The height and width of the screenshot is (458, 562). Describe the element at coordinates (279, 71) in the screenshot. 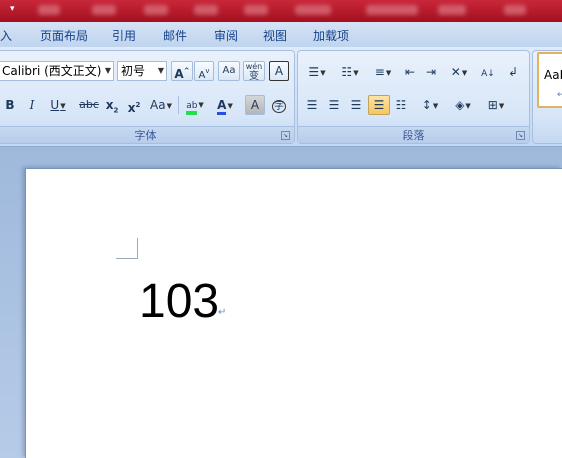

I see `character-border-button: A` at that location.